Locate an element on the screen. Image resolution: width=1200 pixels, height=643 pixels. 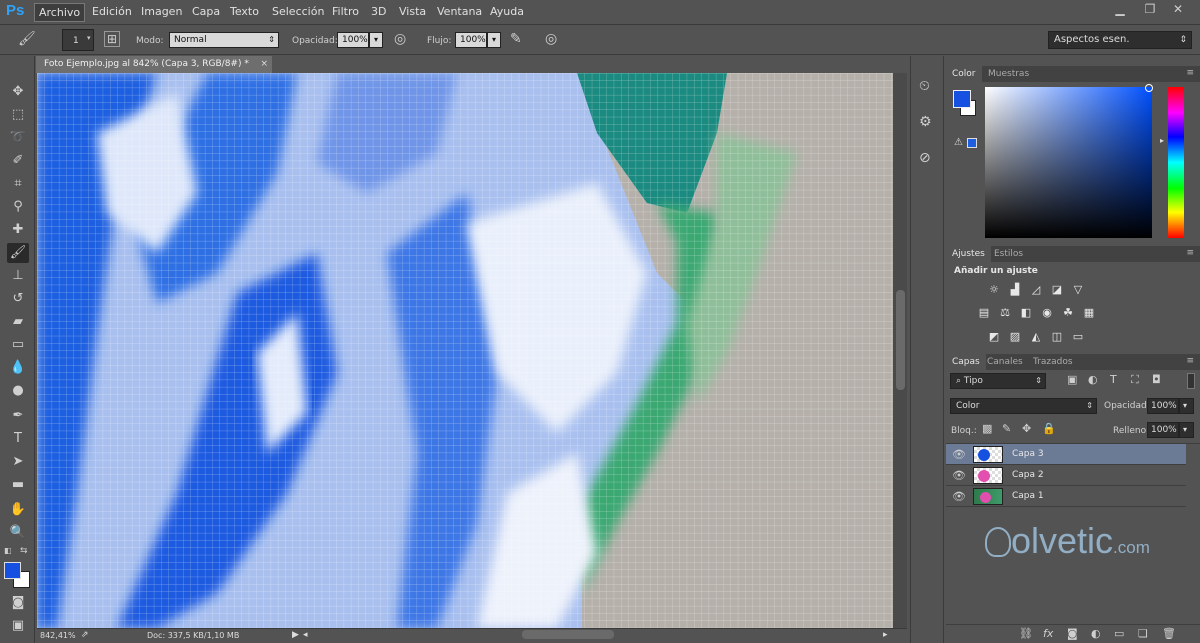
new-group-icon: ▭ is located at coordinates (1119, 633).